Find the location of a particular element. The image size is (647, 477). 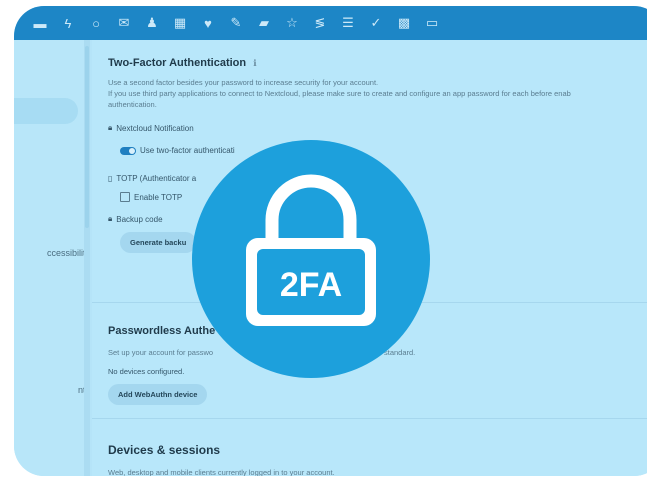

checklist-icon: ☰ is located at coordinates (348, 23).